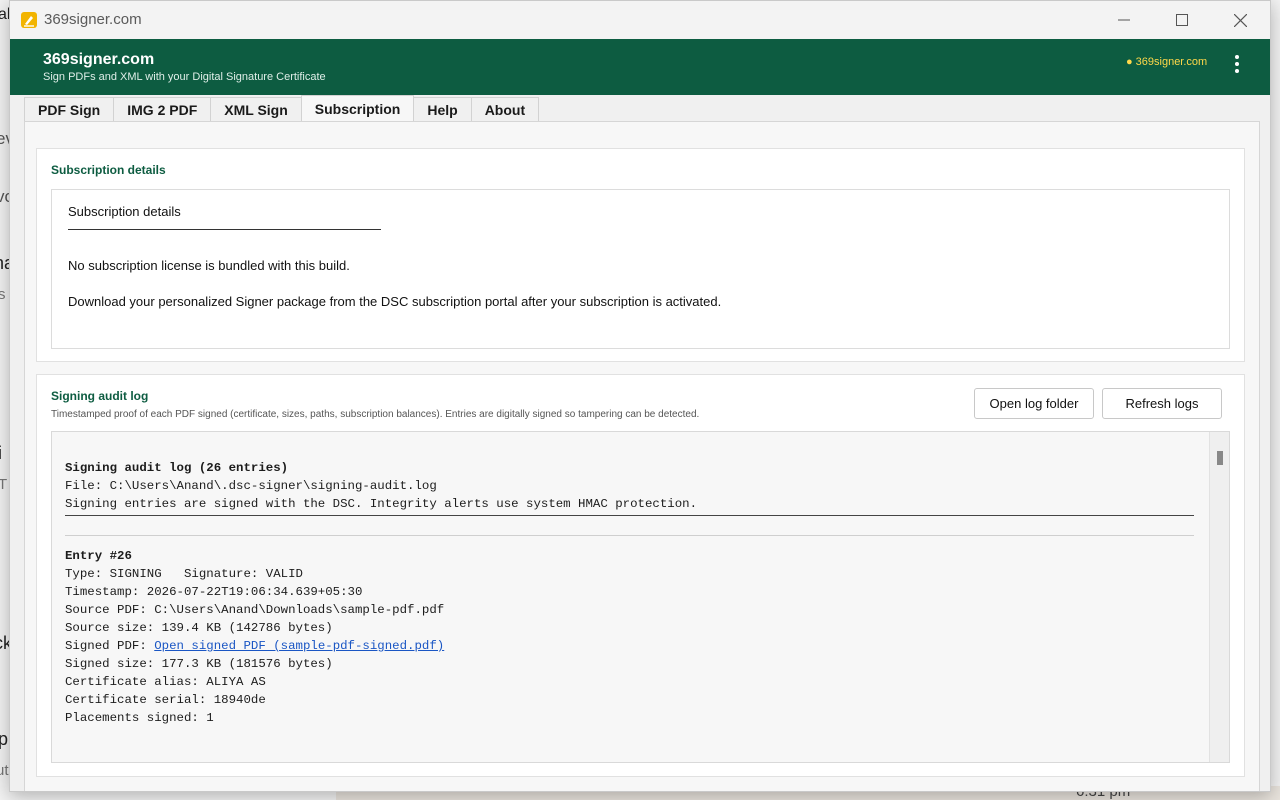  Describe the element at coordinates (505, 109) in the screenshot. I see `tab-about: About` at that location.